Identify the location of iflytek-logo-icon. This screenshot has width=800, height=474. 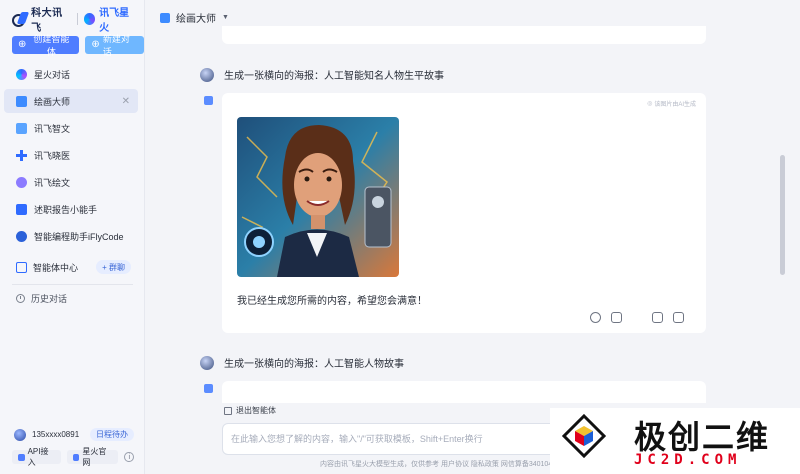
(19, 19).